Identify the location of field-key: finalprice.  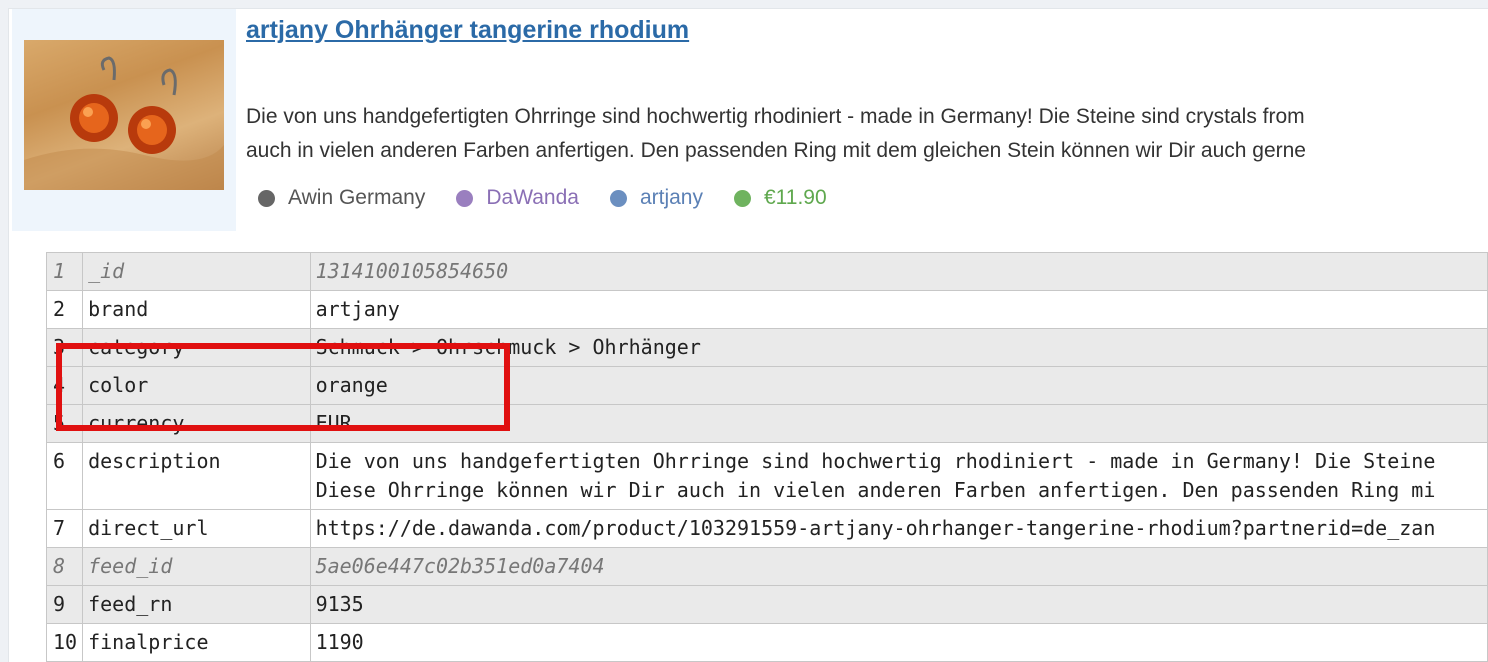
(196, 642).